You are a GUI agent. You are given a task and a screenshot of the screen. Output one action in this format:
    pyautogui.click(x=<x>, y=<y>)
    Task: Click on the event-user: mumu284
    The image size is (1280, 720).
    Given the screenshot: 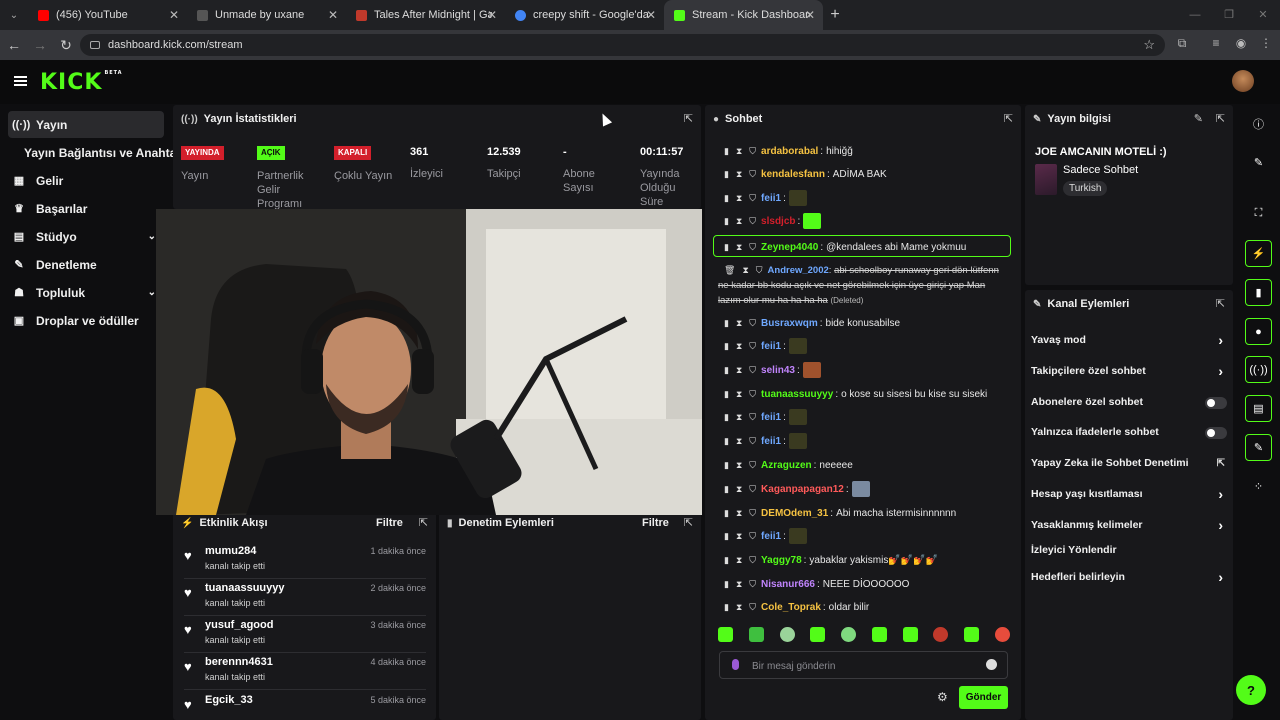 What is the action you would take?
    pyautogui.click(x=230, y=551)
    